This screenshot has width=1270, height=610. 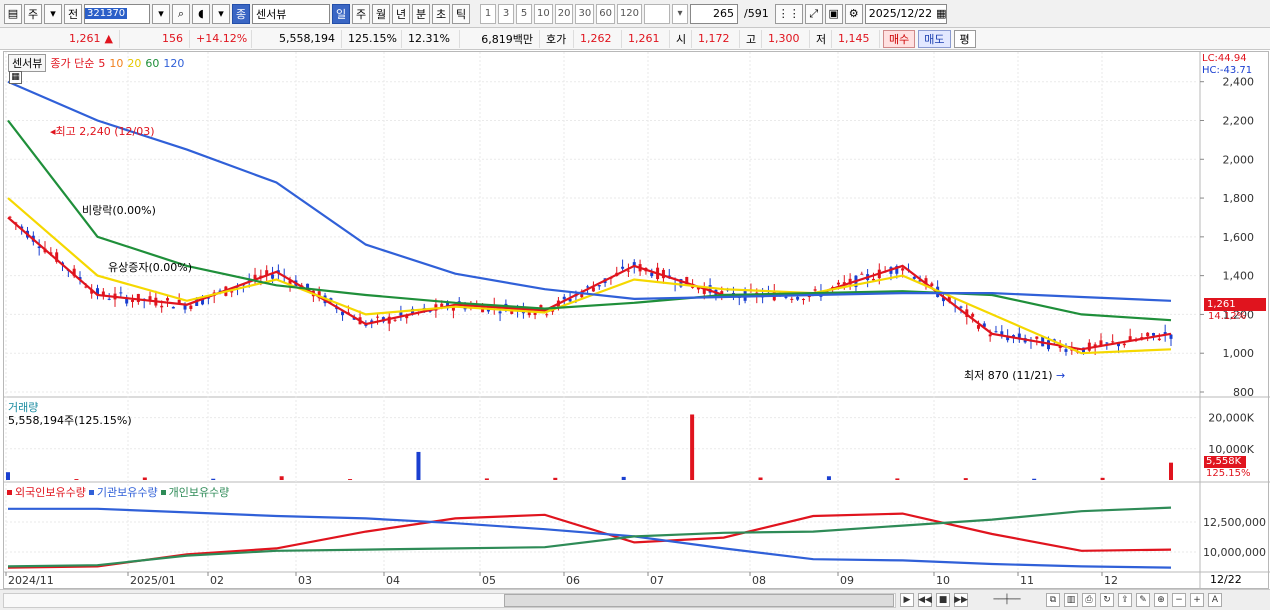 What do you see at coordinates (759, 580) in the screenshot?
I see `date-tick-label: 08` at bounding box center [759, 580].